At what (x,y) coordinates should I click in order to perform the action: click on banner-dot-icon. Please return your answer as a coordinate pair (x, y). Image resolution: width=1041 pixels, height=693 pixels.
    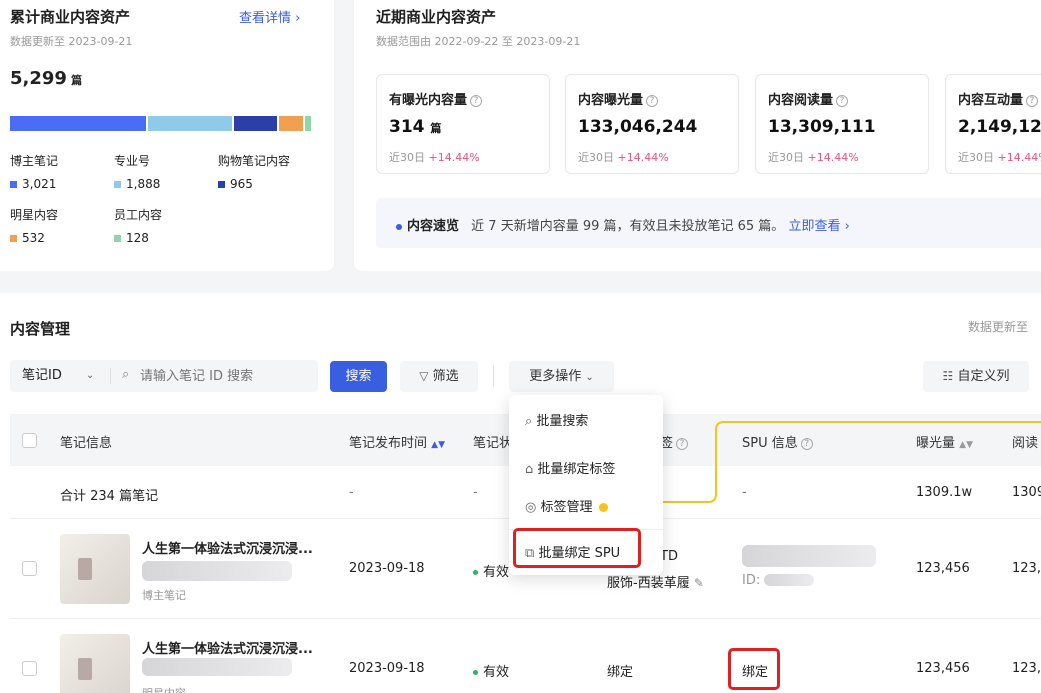
    Looking at the image, I should click on (399, 226).